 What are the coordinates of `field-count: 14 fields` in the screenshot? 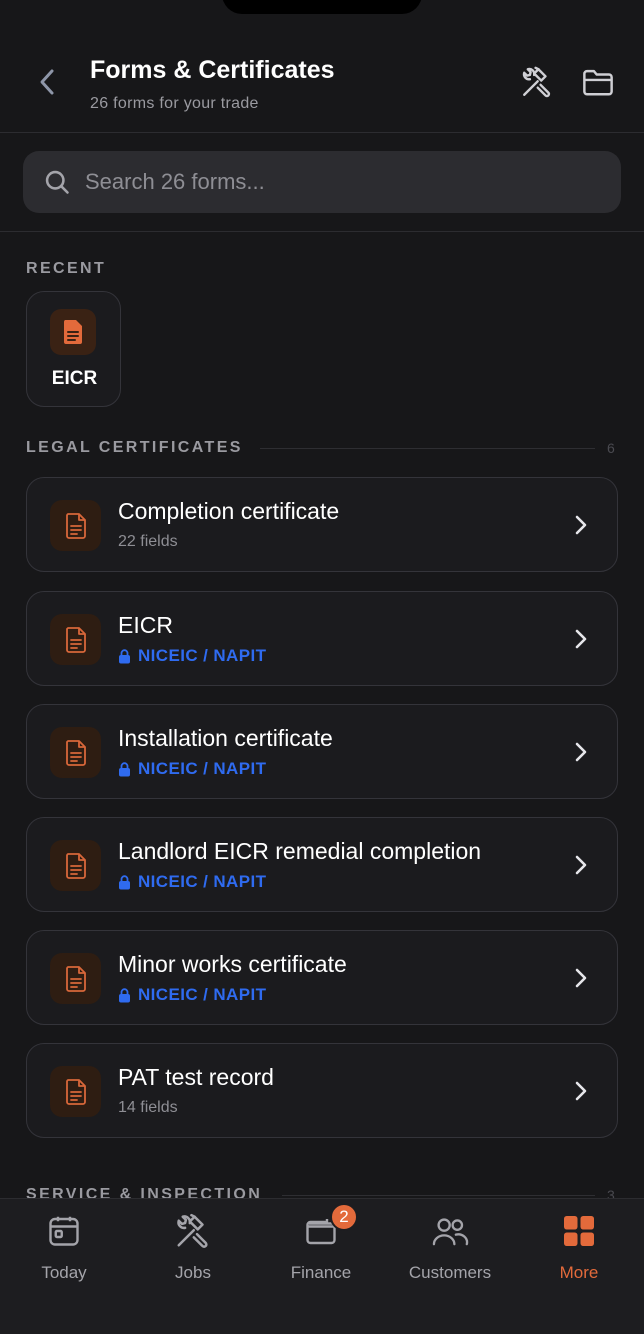 It's located at (148, 1107).